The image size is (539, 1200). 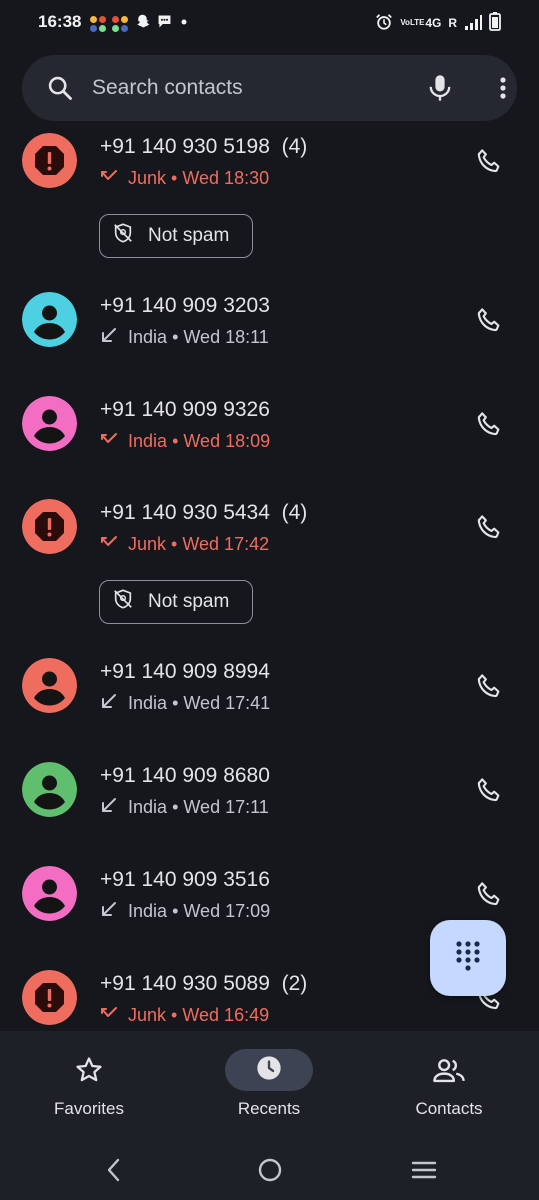 What do you see at coordinates (269, 691) in the screenshot?
I see `call-row: +91 140 909 8994 India • Wed 17:41` at bounding box center [269, 691].